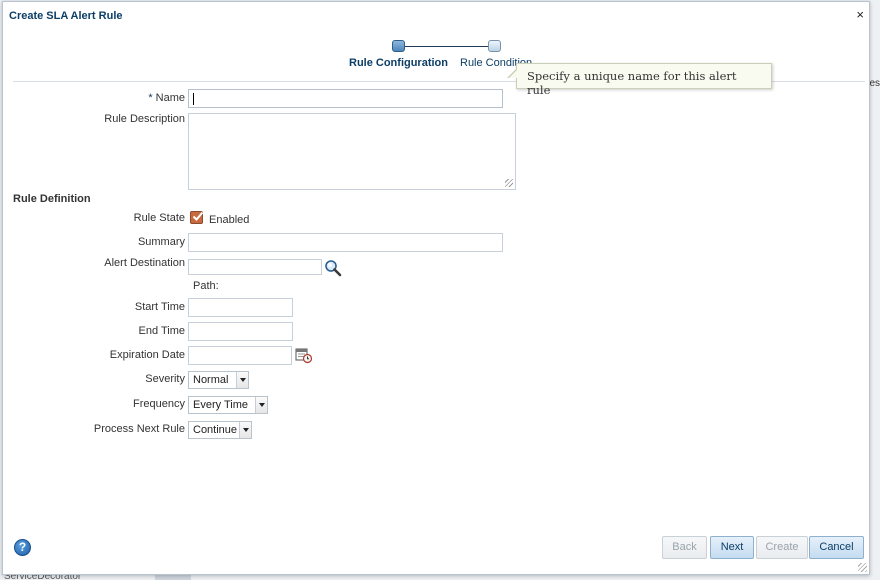  Describe the element at coordinates (684, 547) in the screenshot. I see `back-button: Back` at that location.